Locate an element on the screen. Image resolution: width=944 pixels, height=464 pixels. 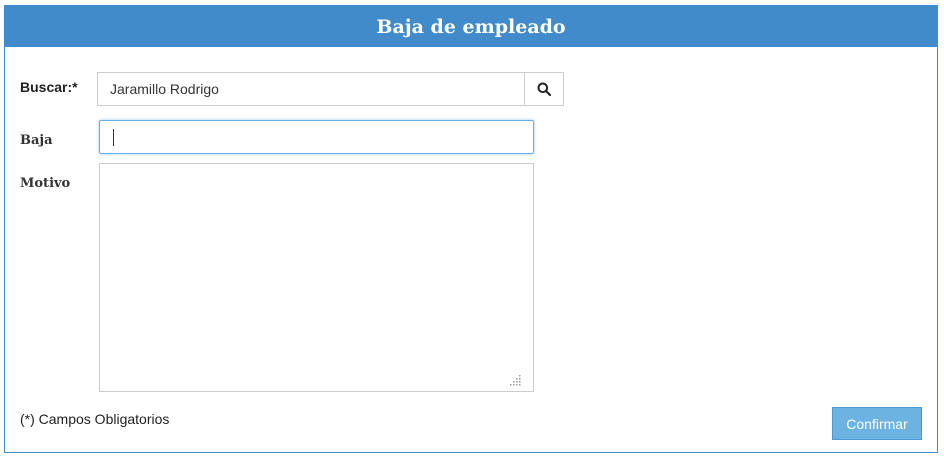
search-label: Buscar:* is located at coordinates (49, 87).